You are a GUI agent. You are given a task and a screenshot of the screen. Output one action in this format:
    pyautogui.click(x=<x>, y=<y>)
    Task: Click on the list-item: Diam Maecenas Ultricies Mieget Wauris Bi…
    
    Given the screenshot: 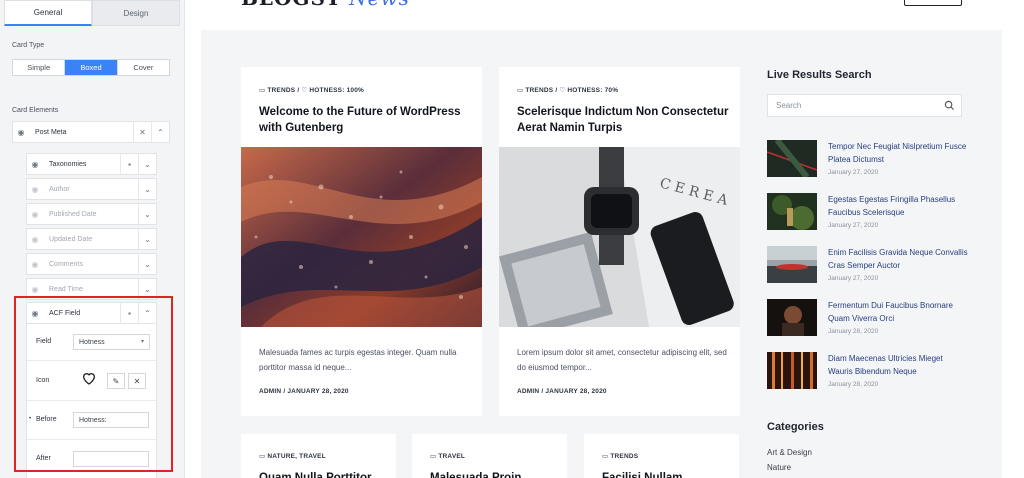 What is the action you would take?
    pyautogui.click(x=867, y=372)
    